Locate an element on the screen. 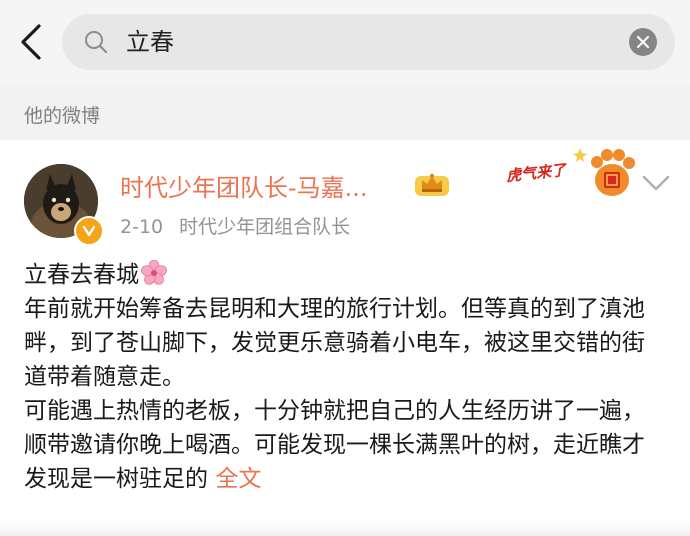  expand-full-text-link: 全文 is located at coordinates (238, 479).